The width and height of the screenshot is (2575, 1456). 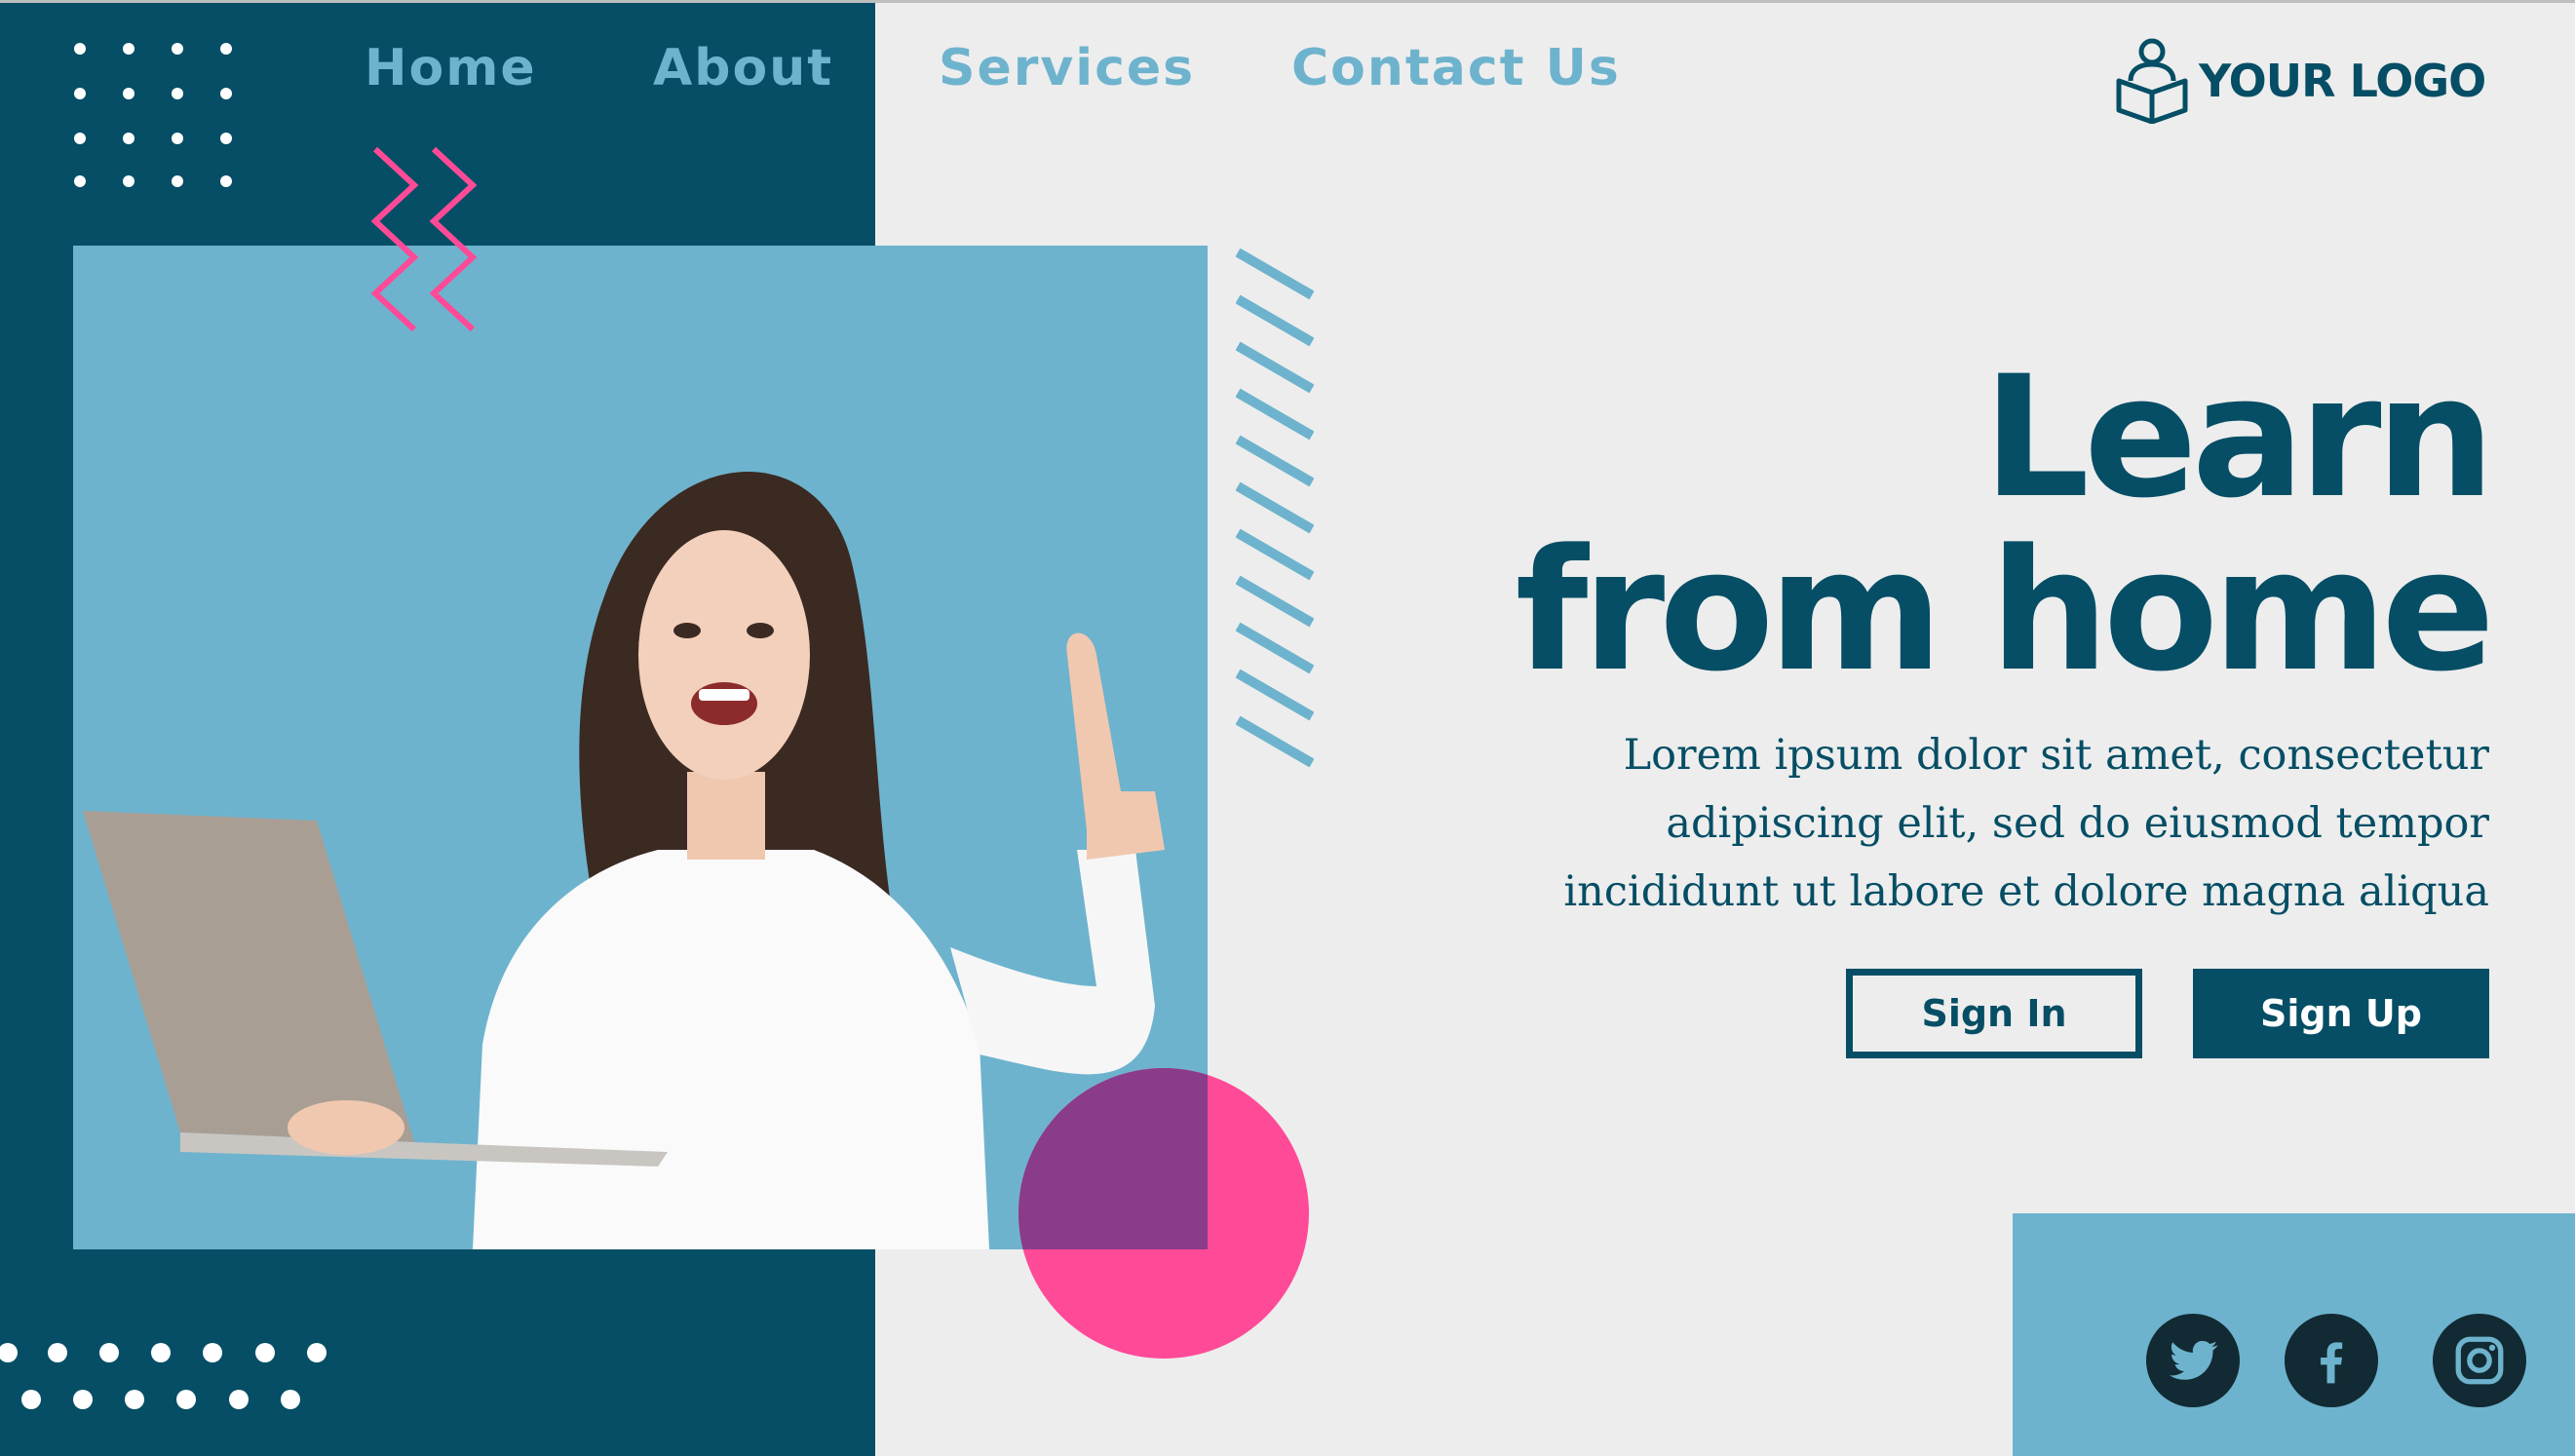 What do you see at coordinates (1113, 1158) in the screenshot?
I see `circle-overlap-decoration` at bounding box center [1113, 1158].